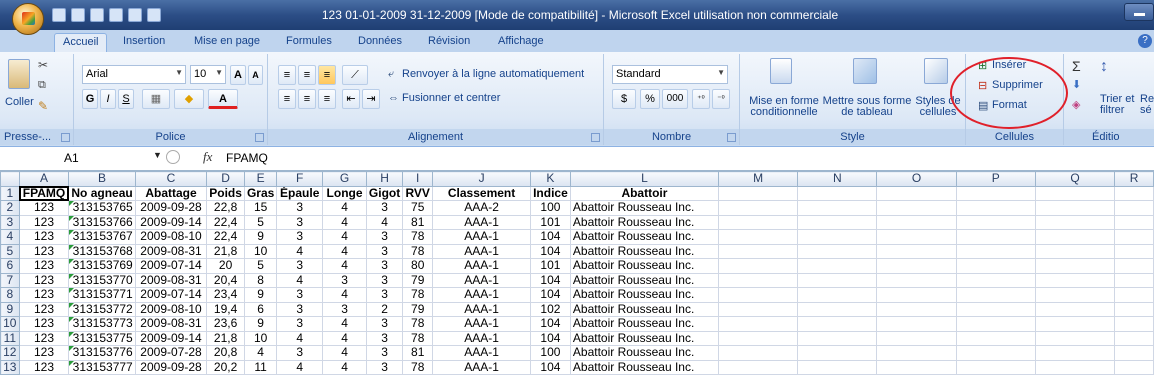 This screenshot has height=387, width=1154. What do you see at coordinates (493, 74) in the screenshot?
I see `wrap-text-button: Renvoyer à la ligne automatiquement` at bounding box center [493, 74].